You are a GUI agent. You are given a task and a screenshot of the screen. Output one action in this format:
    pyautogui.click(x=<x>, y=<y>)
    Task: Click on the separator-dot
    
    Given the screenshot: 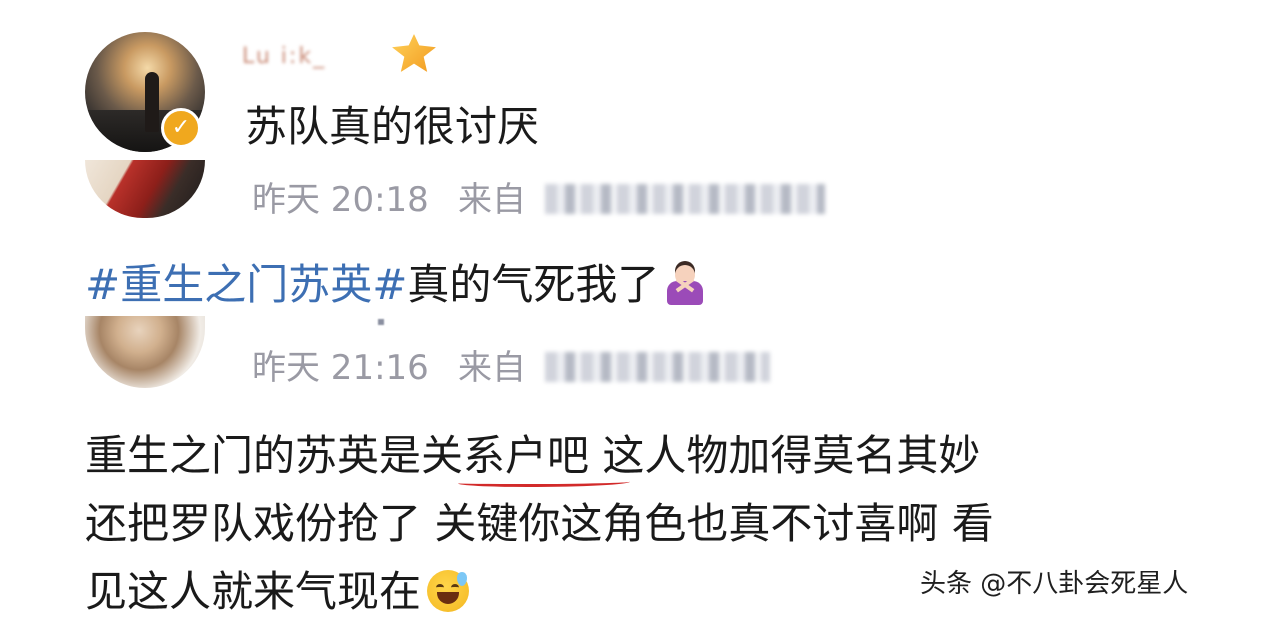 What is the action you would take?
    pyautogui.click(x=381, y=322)
    